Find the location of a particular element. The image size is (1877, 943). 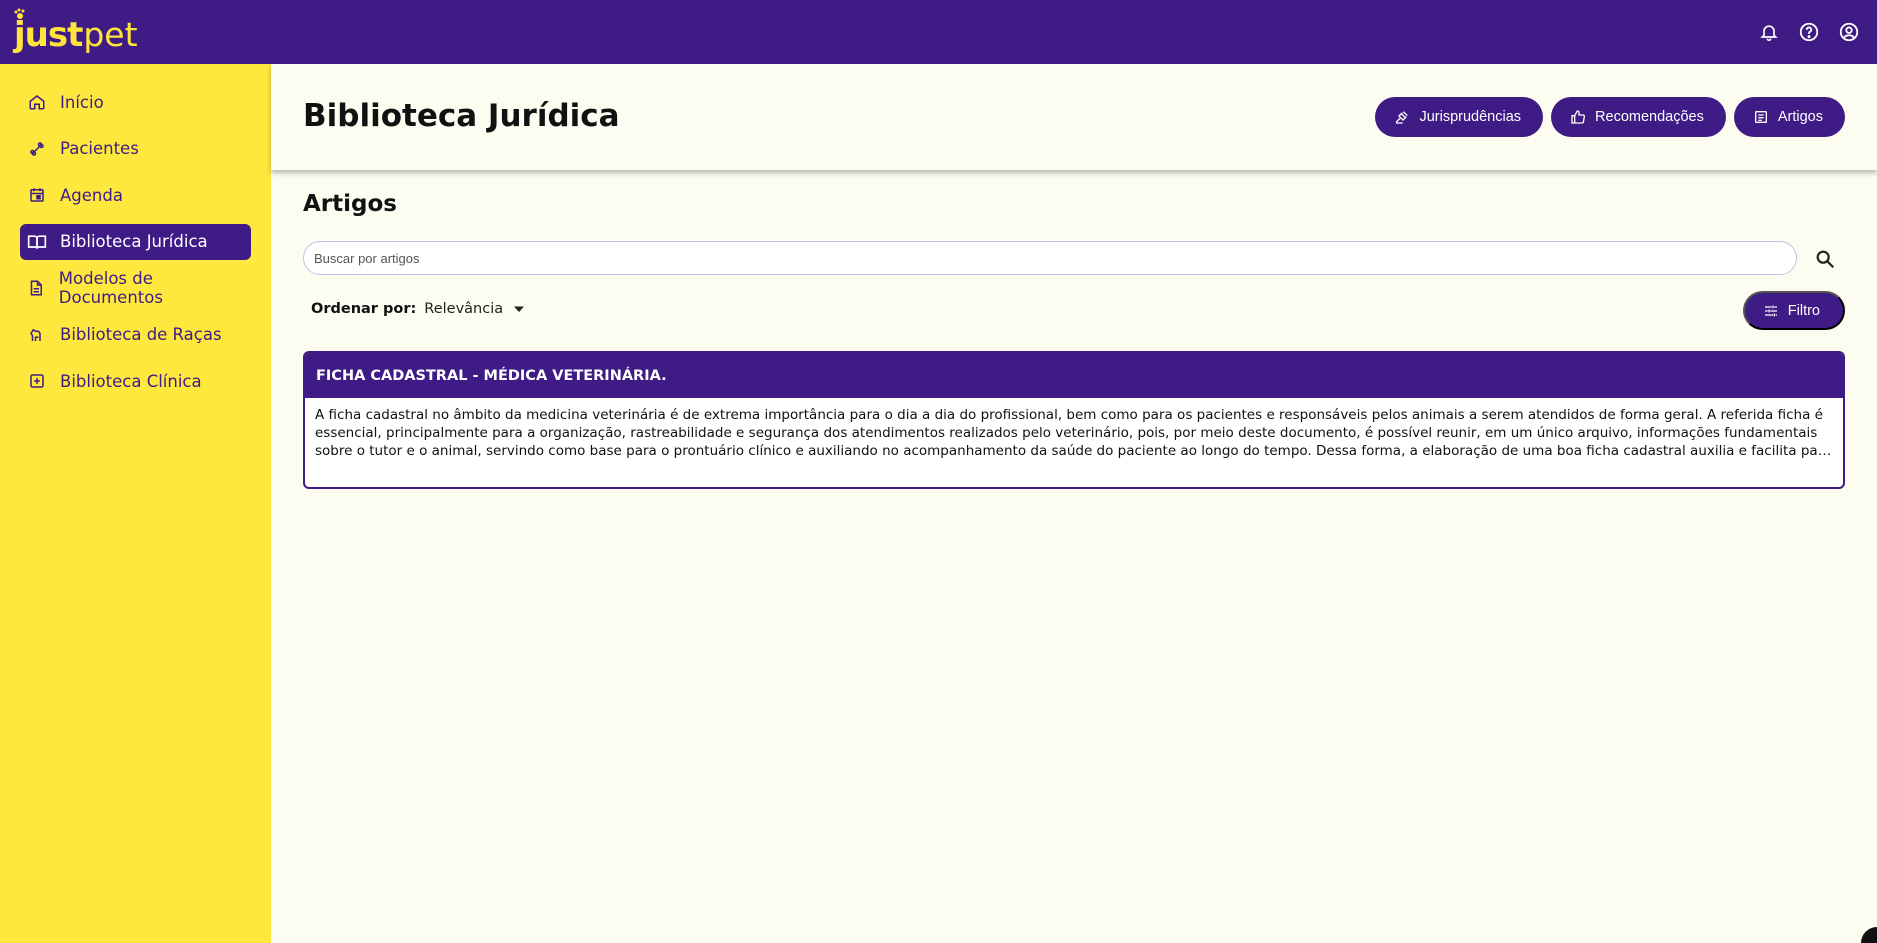

sidebar-item-modelos-documentos: Modelos de Documentos is located at coordinates (135, 288).